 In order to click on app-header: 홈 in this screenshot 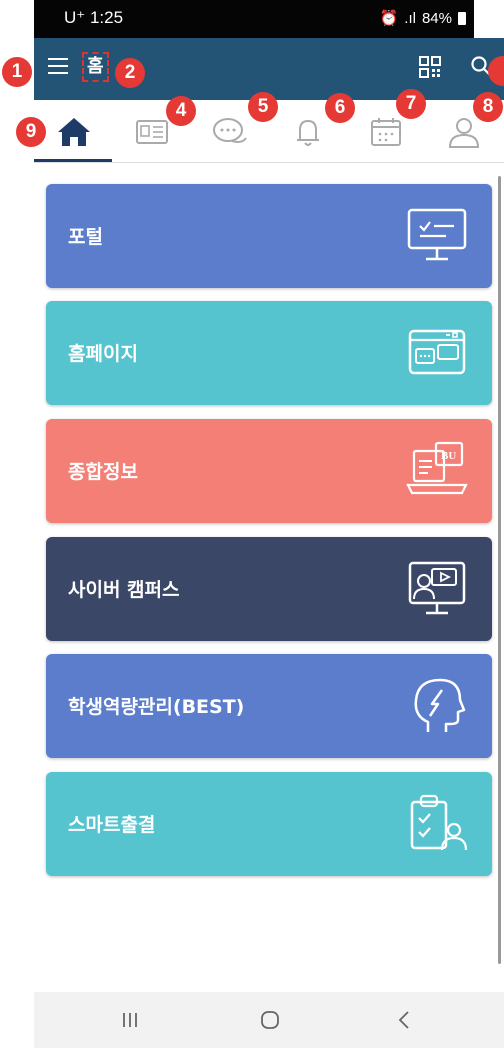, I will do `click(269, 69)`.